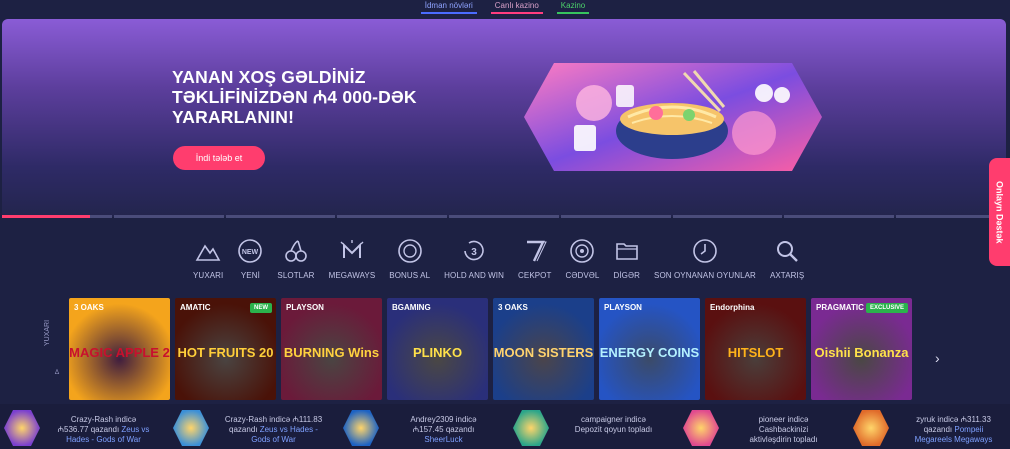  What do you see at coordinates (135, 429) in the screenshot?
I see `win-game-link: Zeus vs` at bounding box center [135, 429].